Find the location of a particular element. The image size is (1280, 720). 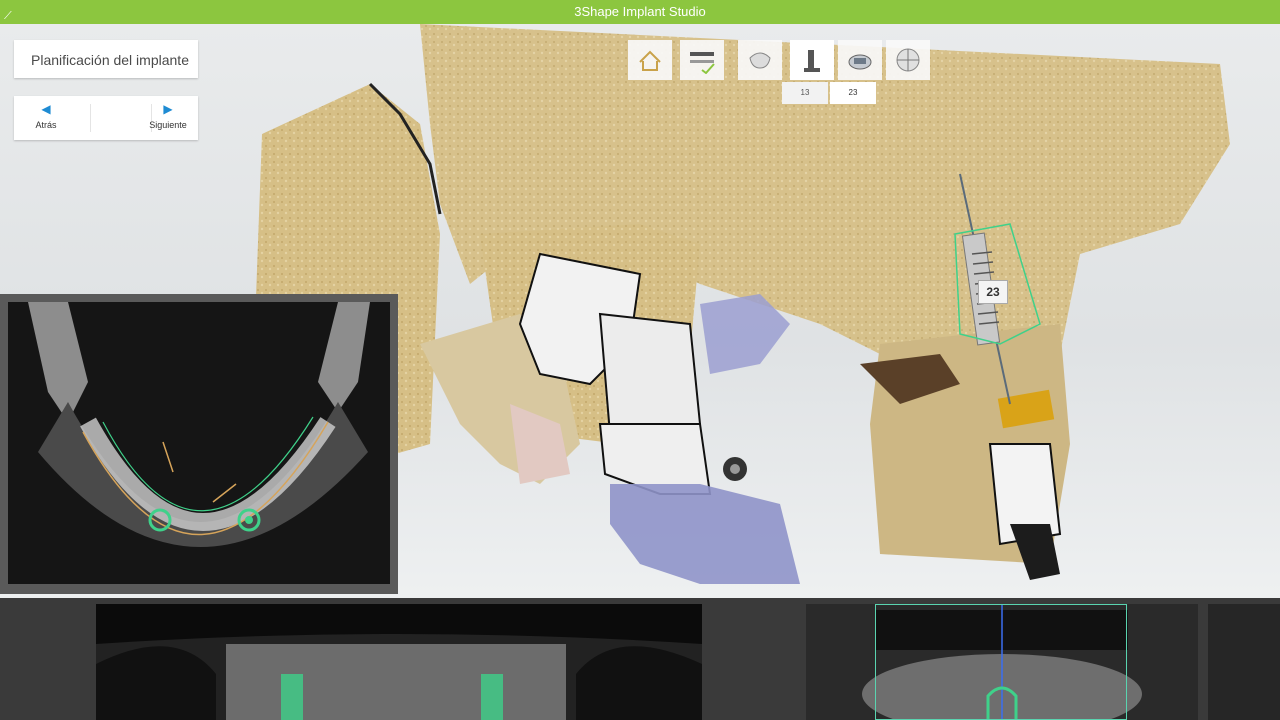

step-title-text: Planificación del implante is located at coordinates (110, 60).